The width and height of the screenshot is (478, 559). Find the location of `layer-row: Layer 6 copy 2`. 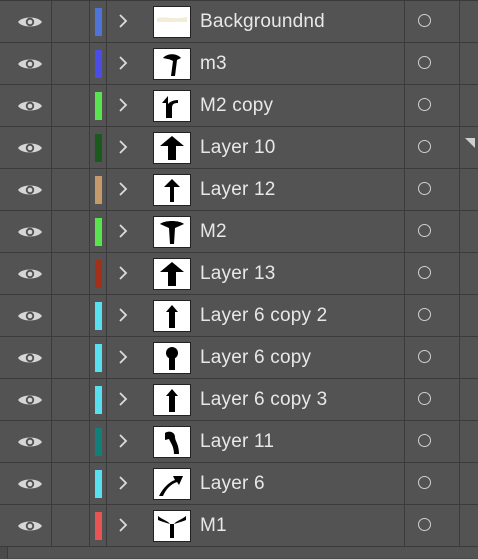

layer-row: Layer 6 copy 2 is located at coordinates (239, 316).